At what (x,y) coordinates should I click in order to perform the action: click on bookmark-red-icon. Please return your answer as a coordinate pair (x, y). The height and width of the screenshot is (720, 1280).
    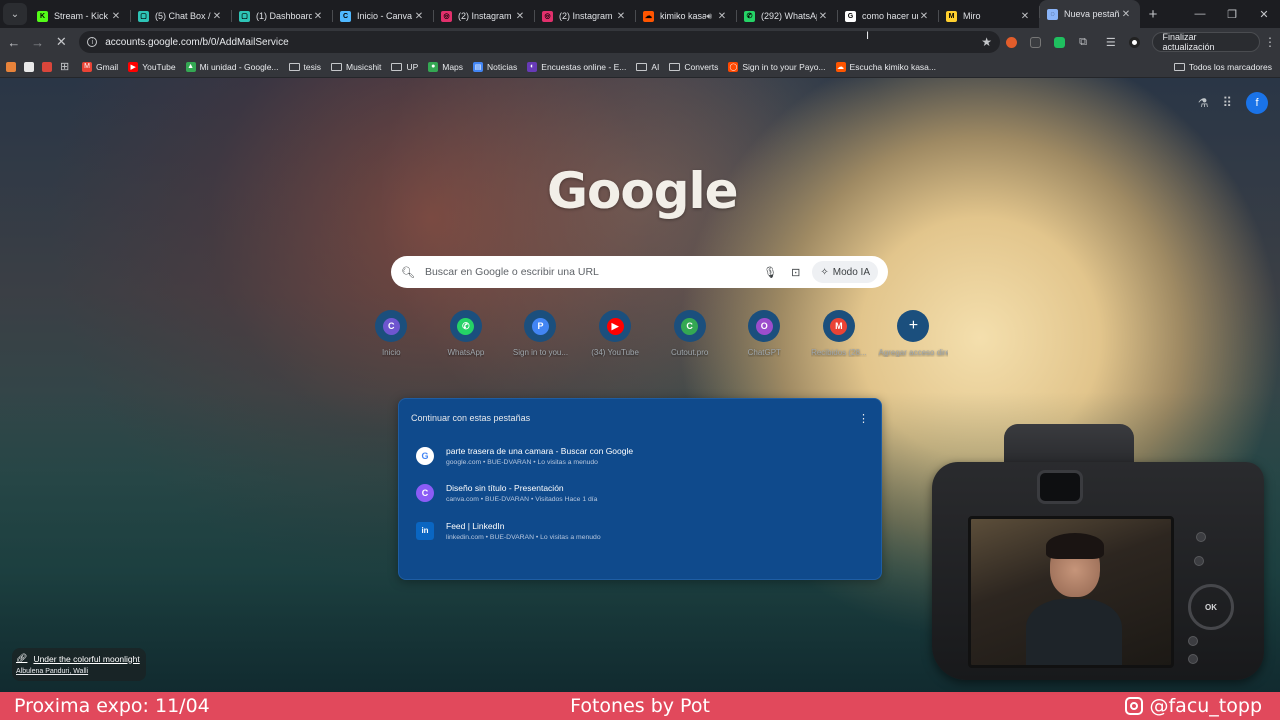
    Looking at the image, I should click on (47, 66).